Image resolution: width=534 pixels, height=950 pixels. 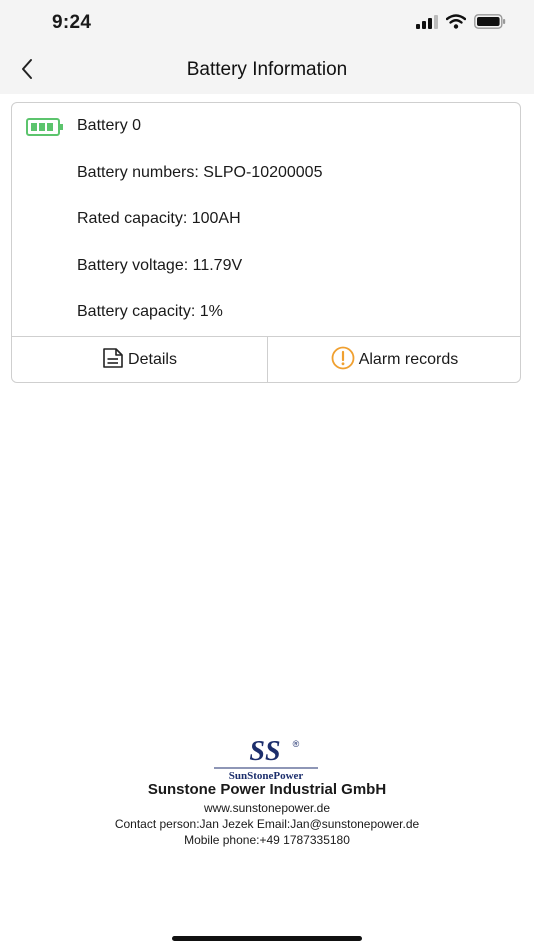 I want to click on wifi-icon, so click(x=456, y=24).